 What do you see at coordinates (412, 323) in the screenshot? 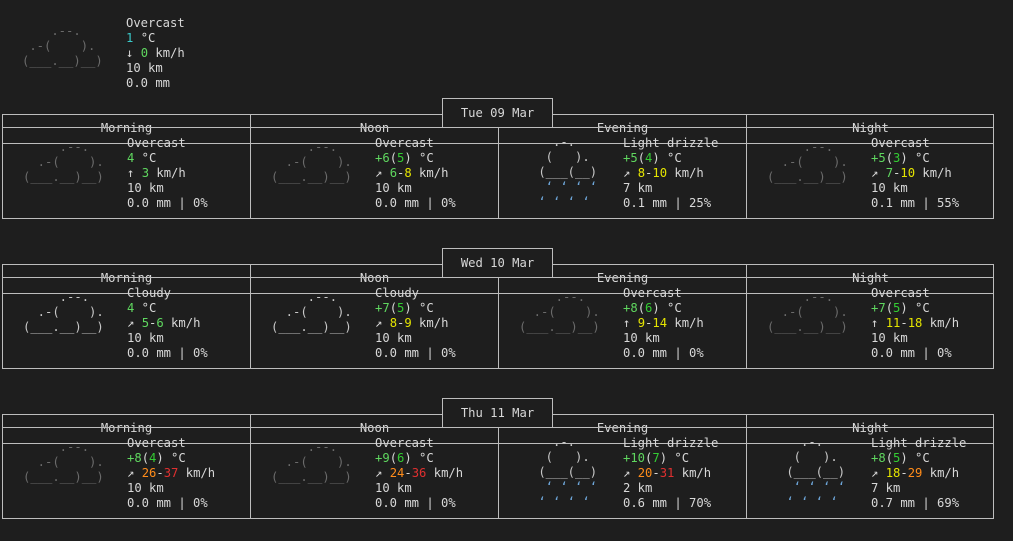
I see `wind: ↗ 8-9 km/h` at bounding box center [412, 323].